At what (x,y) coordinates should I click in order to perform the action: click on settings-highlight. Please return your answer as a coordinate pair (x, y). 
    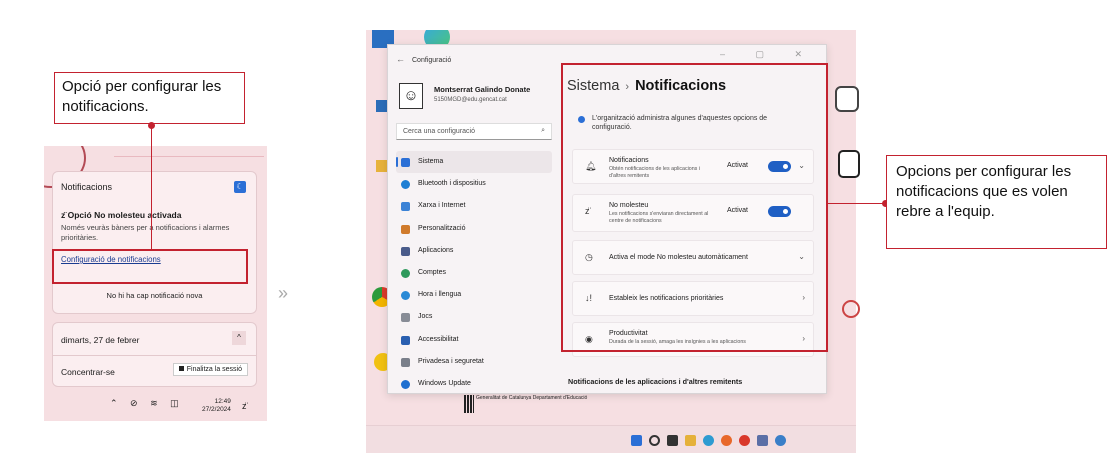
    Looking at the image, I should click on (694, 207).